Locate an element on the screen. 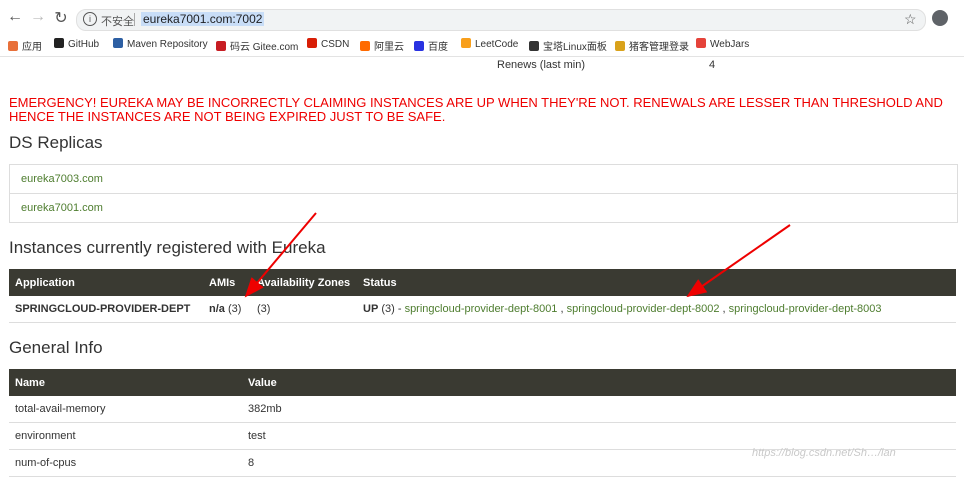  bookmark-github: GitHub is located at coordinates (76, 44).